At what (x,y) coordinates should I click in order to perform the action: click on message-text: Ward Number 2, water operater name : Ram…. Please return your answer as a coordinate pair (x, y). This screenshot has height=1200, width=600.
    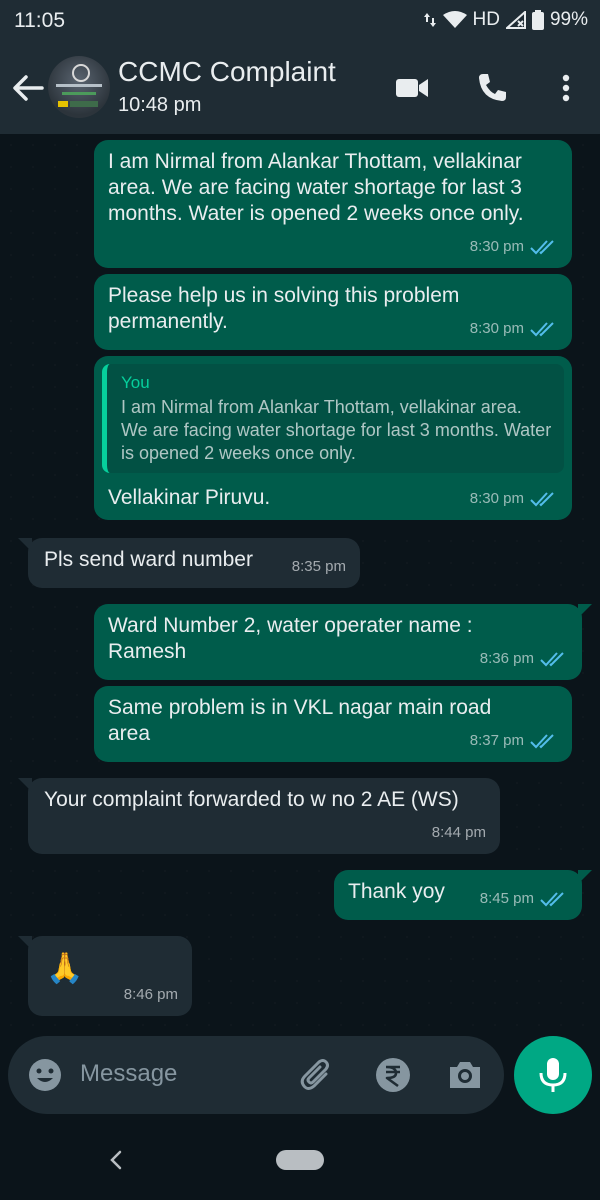
    Looking at the image, I should click on (290, 638).